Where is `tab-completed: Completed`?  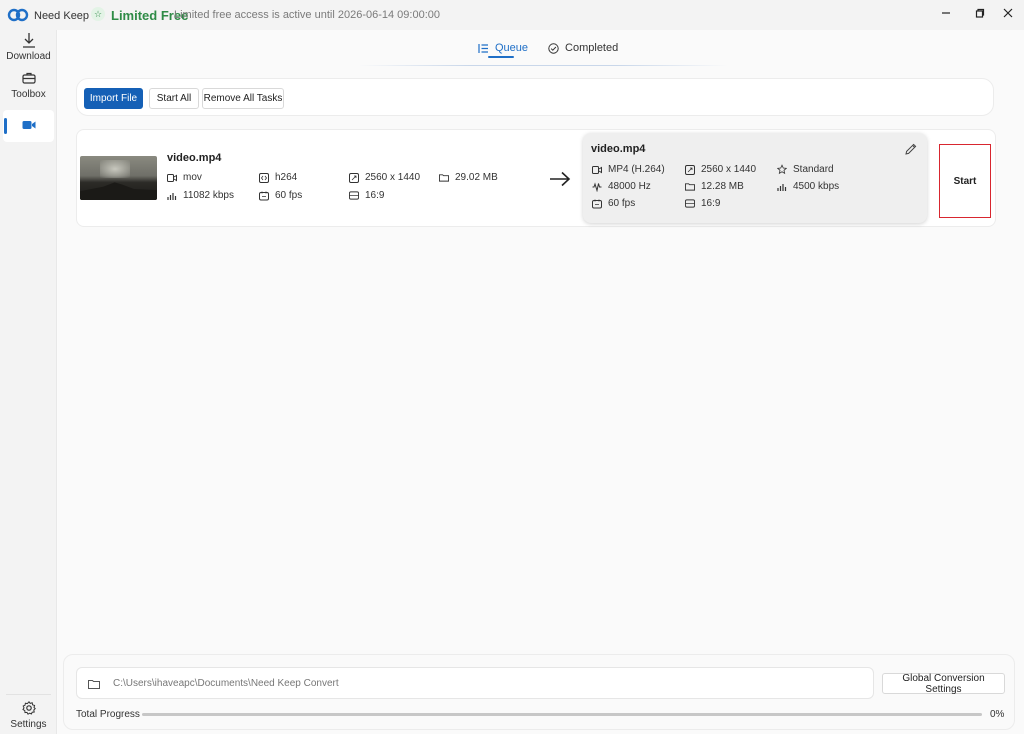 tab-completed: Completed is located at coordinates (583, 48).